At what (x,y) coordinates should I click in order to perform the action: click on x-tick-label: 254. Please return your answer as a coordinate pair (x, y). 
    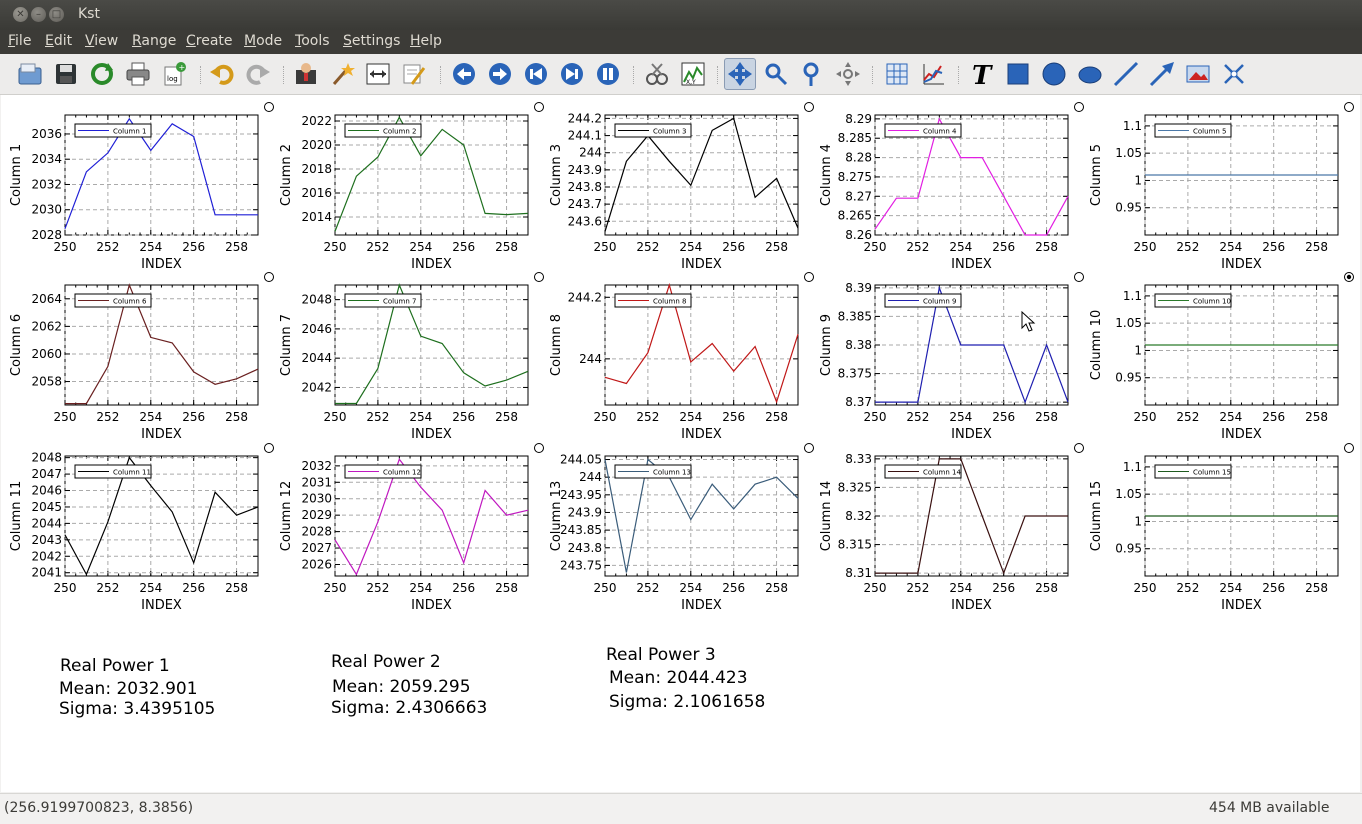
    Looking at the image, I should click on (420, 247).